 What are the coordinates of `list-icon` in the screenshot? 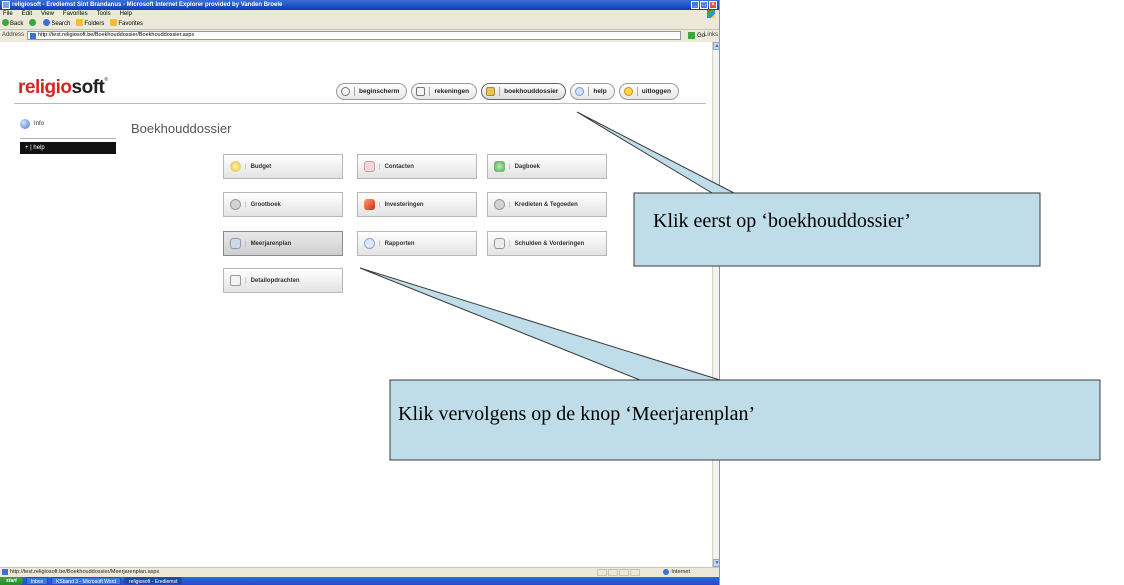 It's located at (421, 91).